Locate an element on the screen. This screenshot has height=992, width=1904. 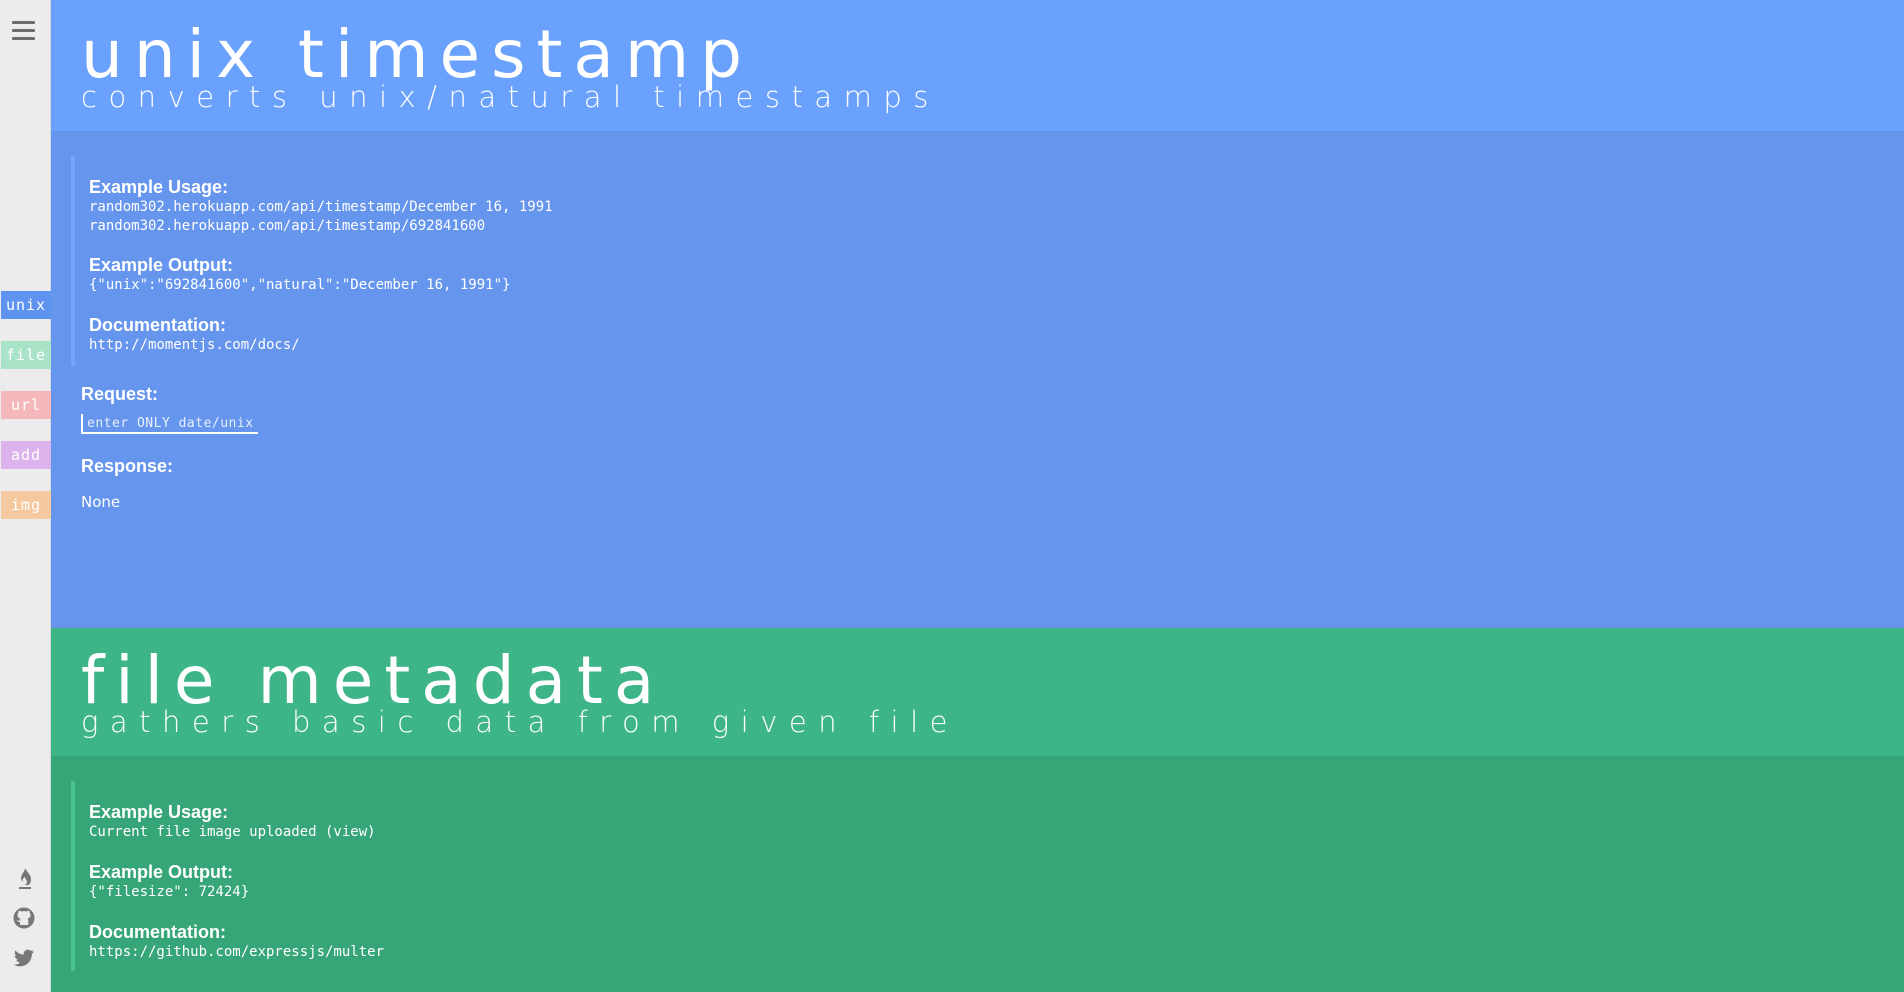
example-usage-line: Current file image uploaded (view) is located at coordinates (232, 832).